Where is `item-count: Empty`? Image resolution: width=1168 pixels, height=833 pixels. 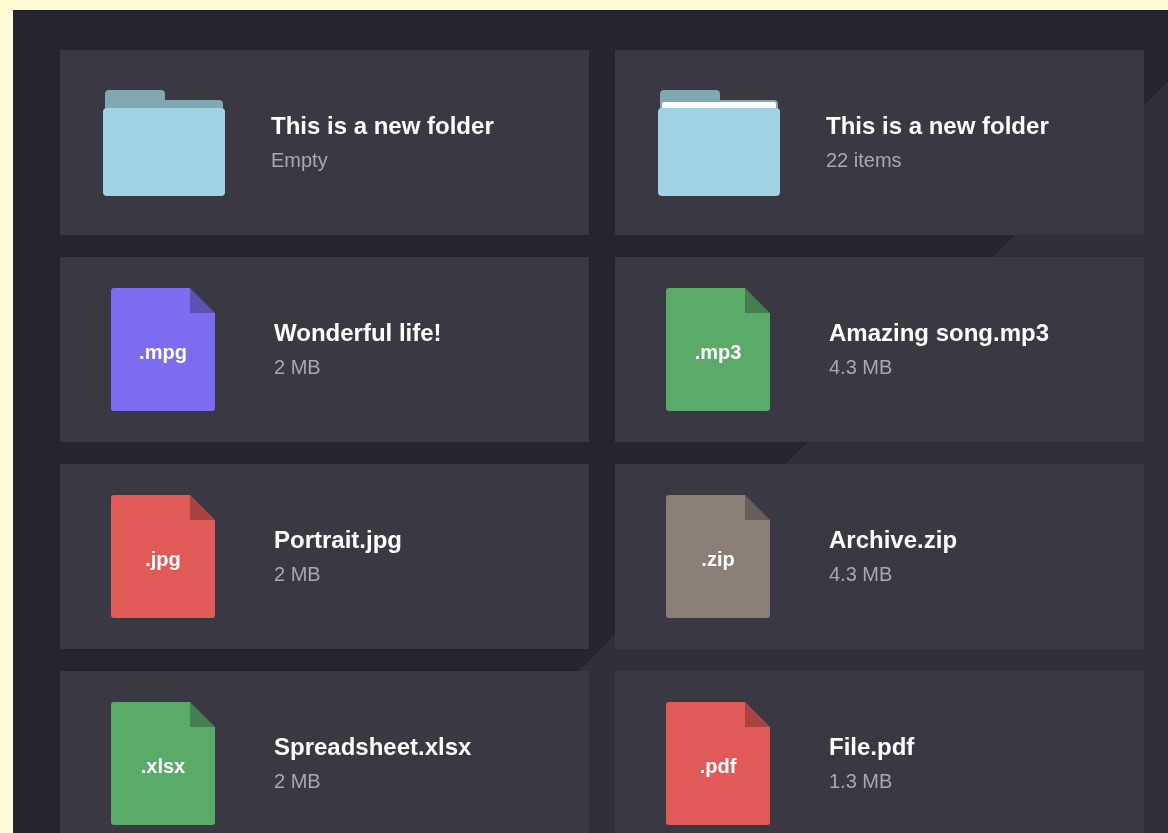 item-count: Empty is located at coordinates (300, 160).